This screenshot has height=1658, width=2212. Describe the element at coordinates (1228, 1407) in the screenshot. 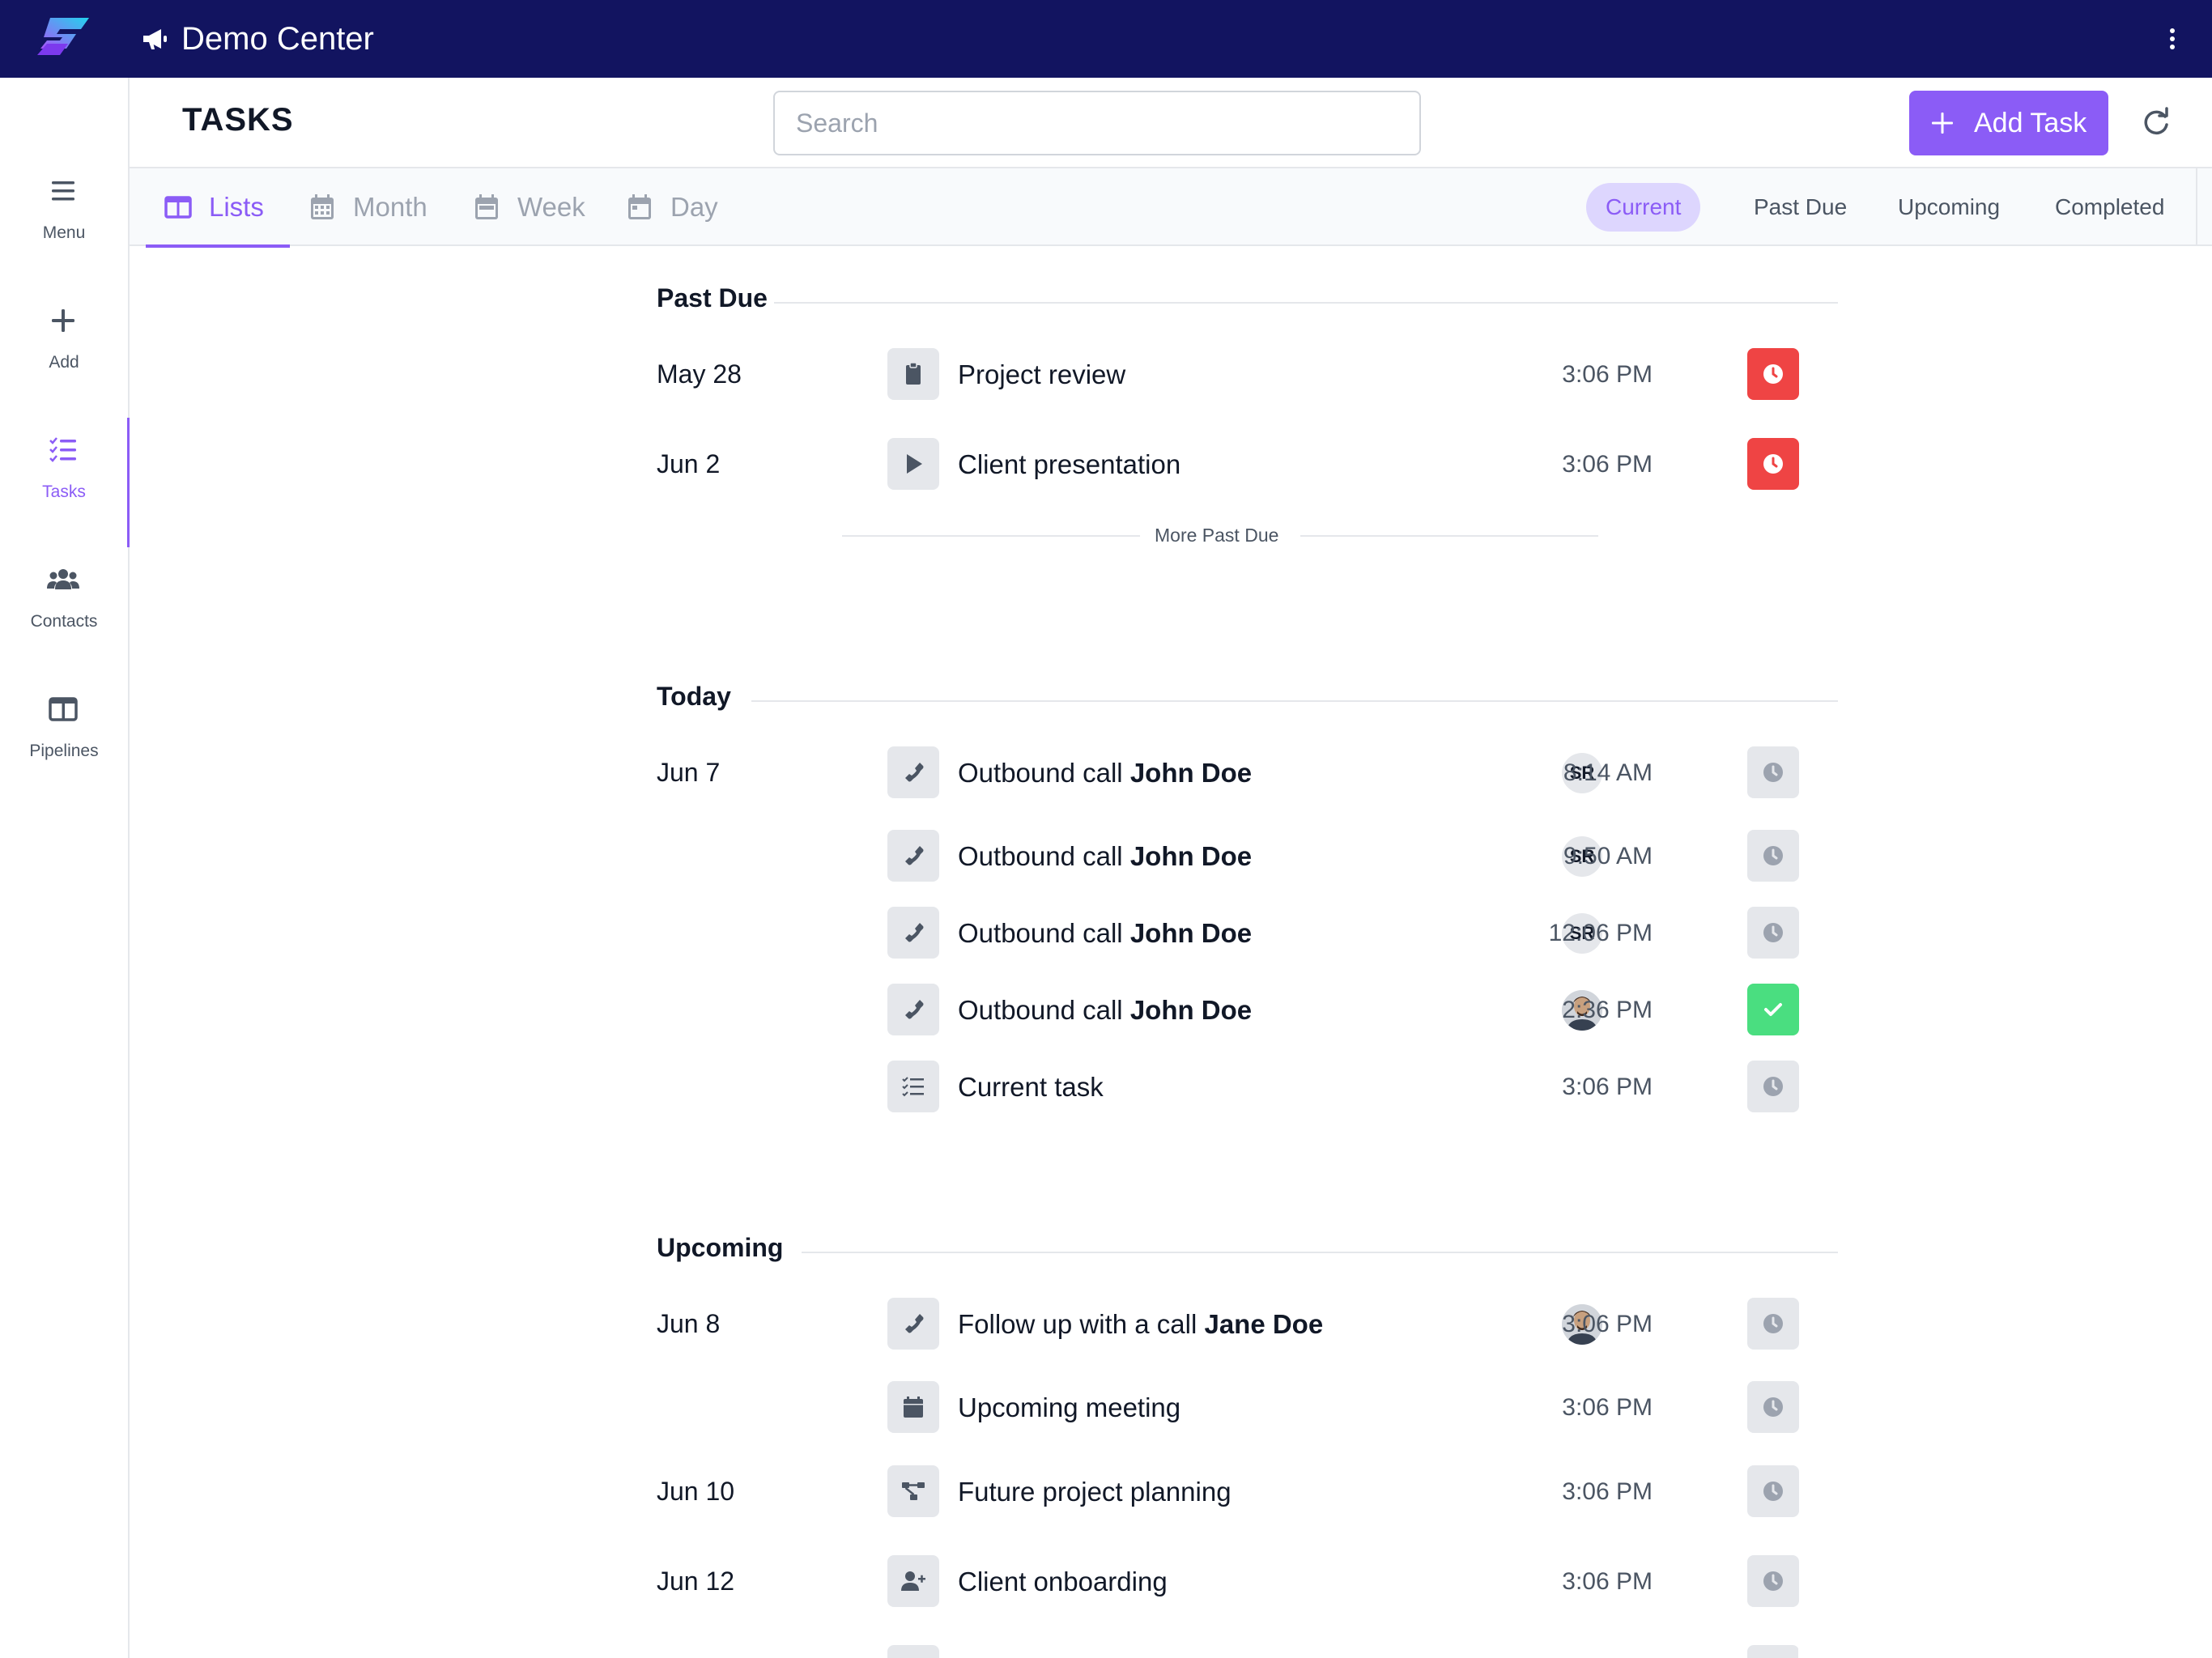

I see `task-row: Upcoming meeting 3:06 PM` at that location.